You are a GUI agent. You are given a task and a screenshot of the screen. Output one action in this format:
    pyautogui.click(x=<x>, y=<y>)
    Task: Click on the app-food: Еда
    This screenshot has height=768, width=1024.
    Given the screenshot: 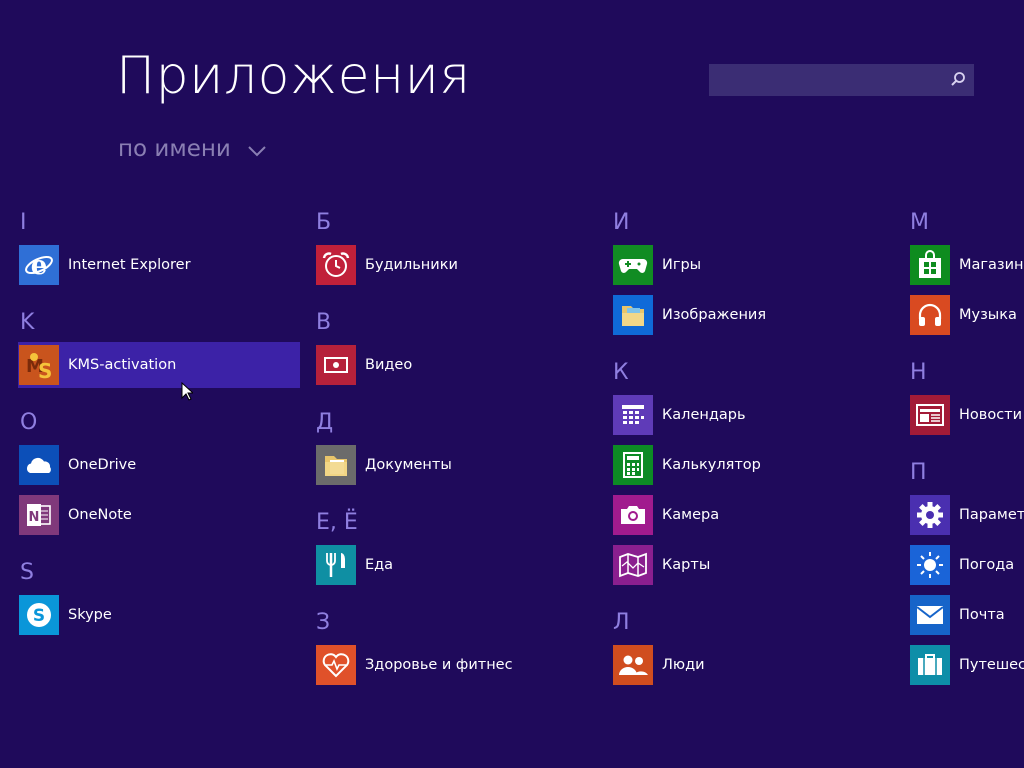 What is the action you would take?
    pyautogui.click(x=456, y=565)
    